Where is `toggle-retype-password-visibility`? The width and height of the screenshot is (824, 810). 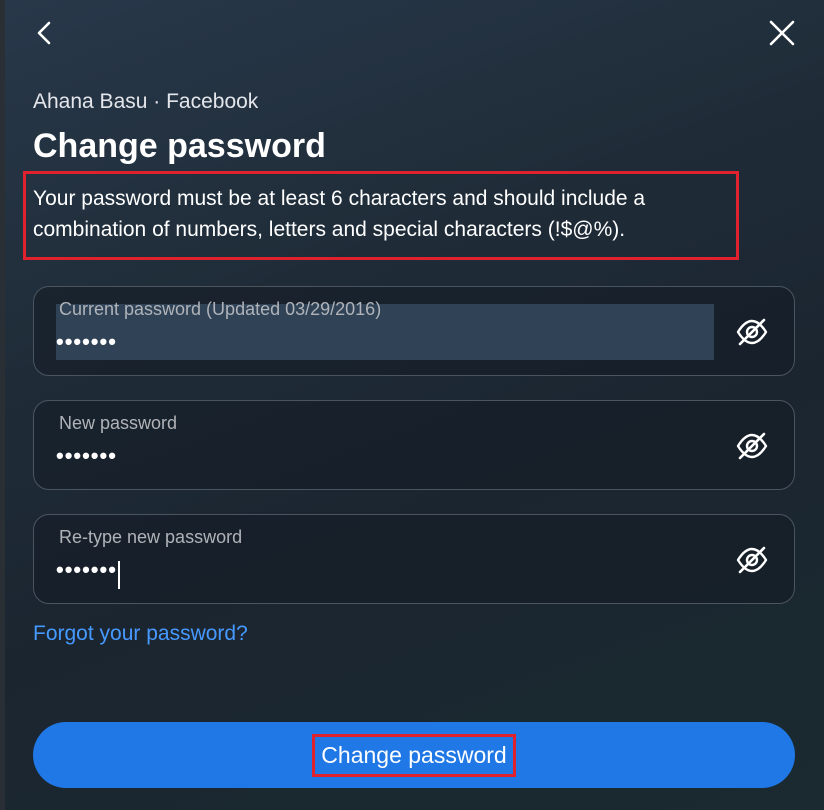 toggle-retype-password-visibility is located at coordinates (752, 560).